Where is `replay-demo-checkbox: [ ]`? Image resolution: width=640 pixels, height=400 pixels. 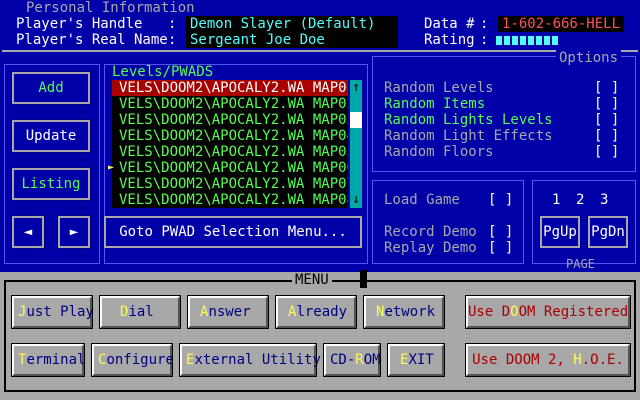
replay-demo-checkbox: [ ] is located at coordinates (500, 248).